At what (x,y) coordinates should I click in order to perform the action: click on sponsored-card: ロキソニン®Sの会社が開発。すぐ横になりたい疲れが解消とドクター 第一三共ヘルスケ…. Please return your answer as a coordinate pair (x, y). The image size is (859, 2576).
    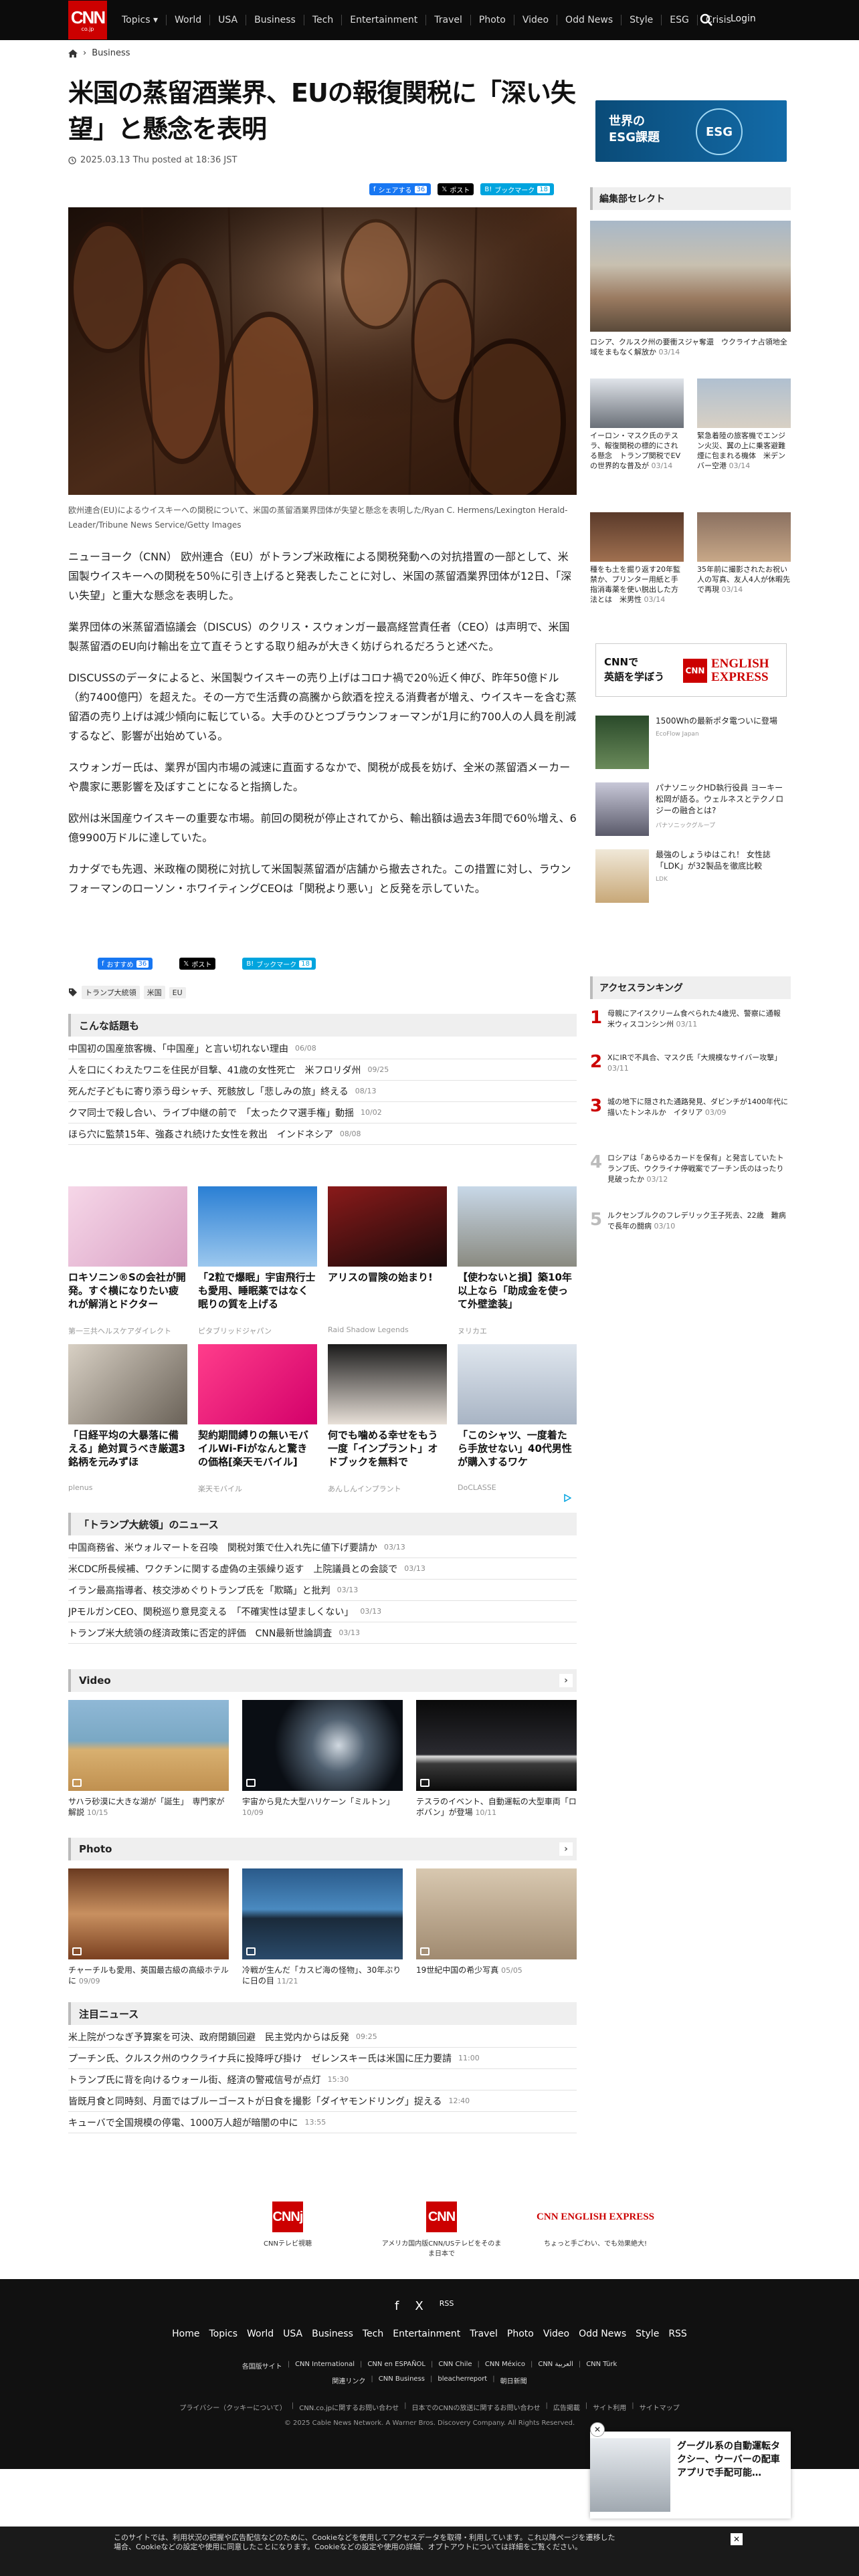
    Looking at the image, I should click on (128, 1261).